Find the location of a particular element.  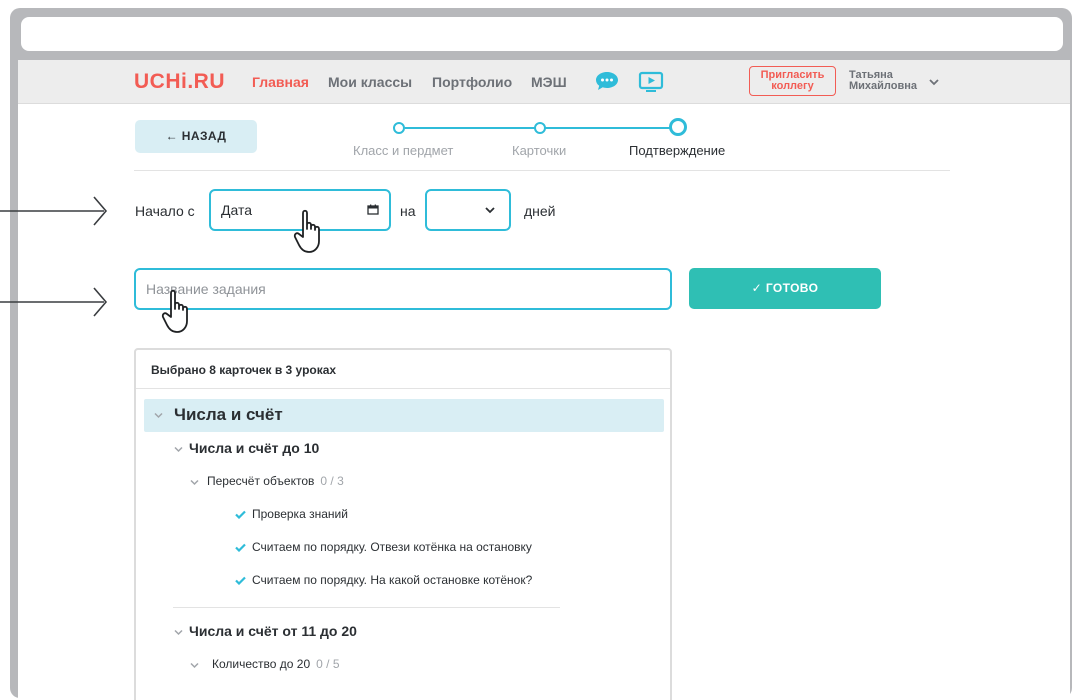

chat-icon is located at coordinates (607, 81).